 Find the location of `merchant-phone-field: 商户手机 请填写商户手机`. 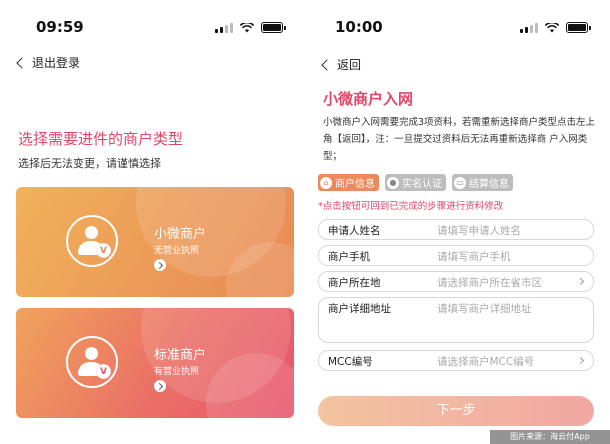

merchant-phone-field: 商户手机 请填写商户手机 is located at coordinates (456, 255).